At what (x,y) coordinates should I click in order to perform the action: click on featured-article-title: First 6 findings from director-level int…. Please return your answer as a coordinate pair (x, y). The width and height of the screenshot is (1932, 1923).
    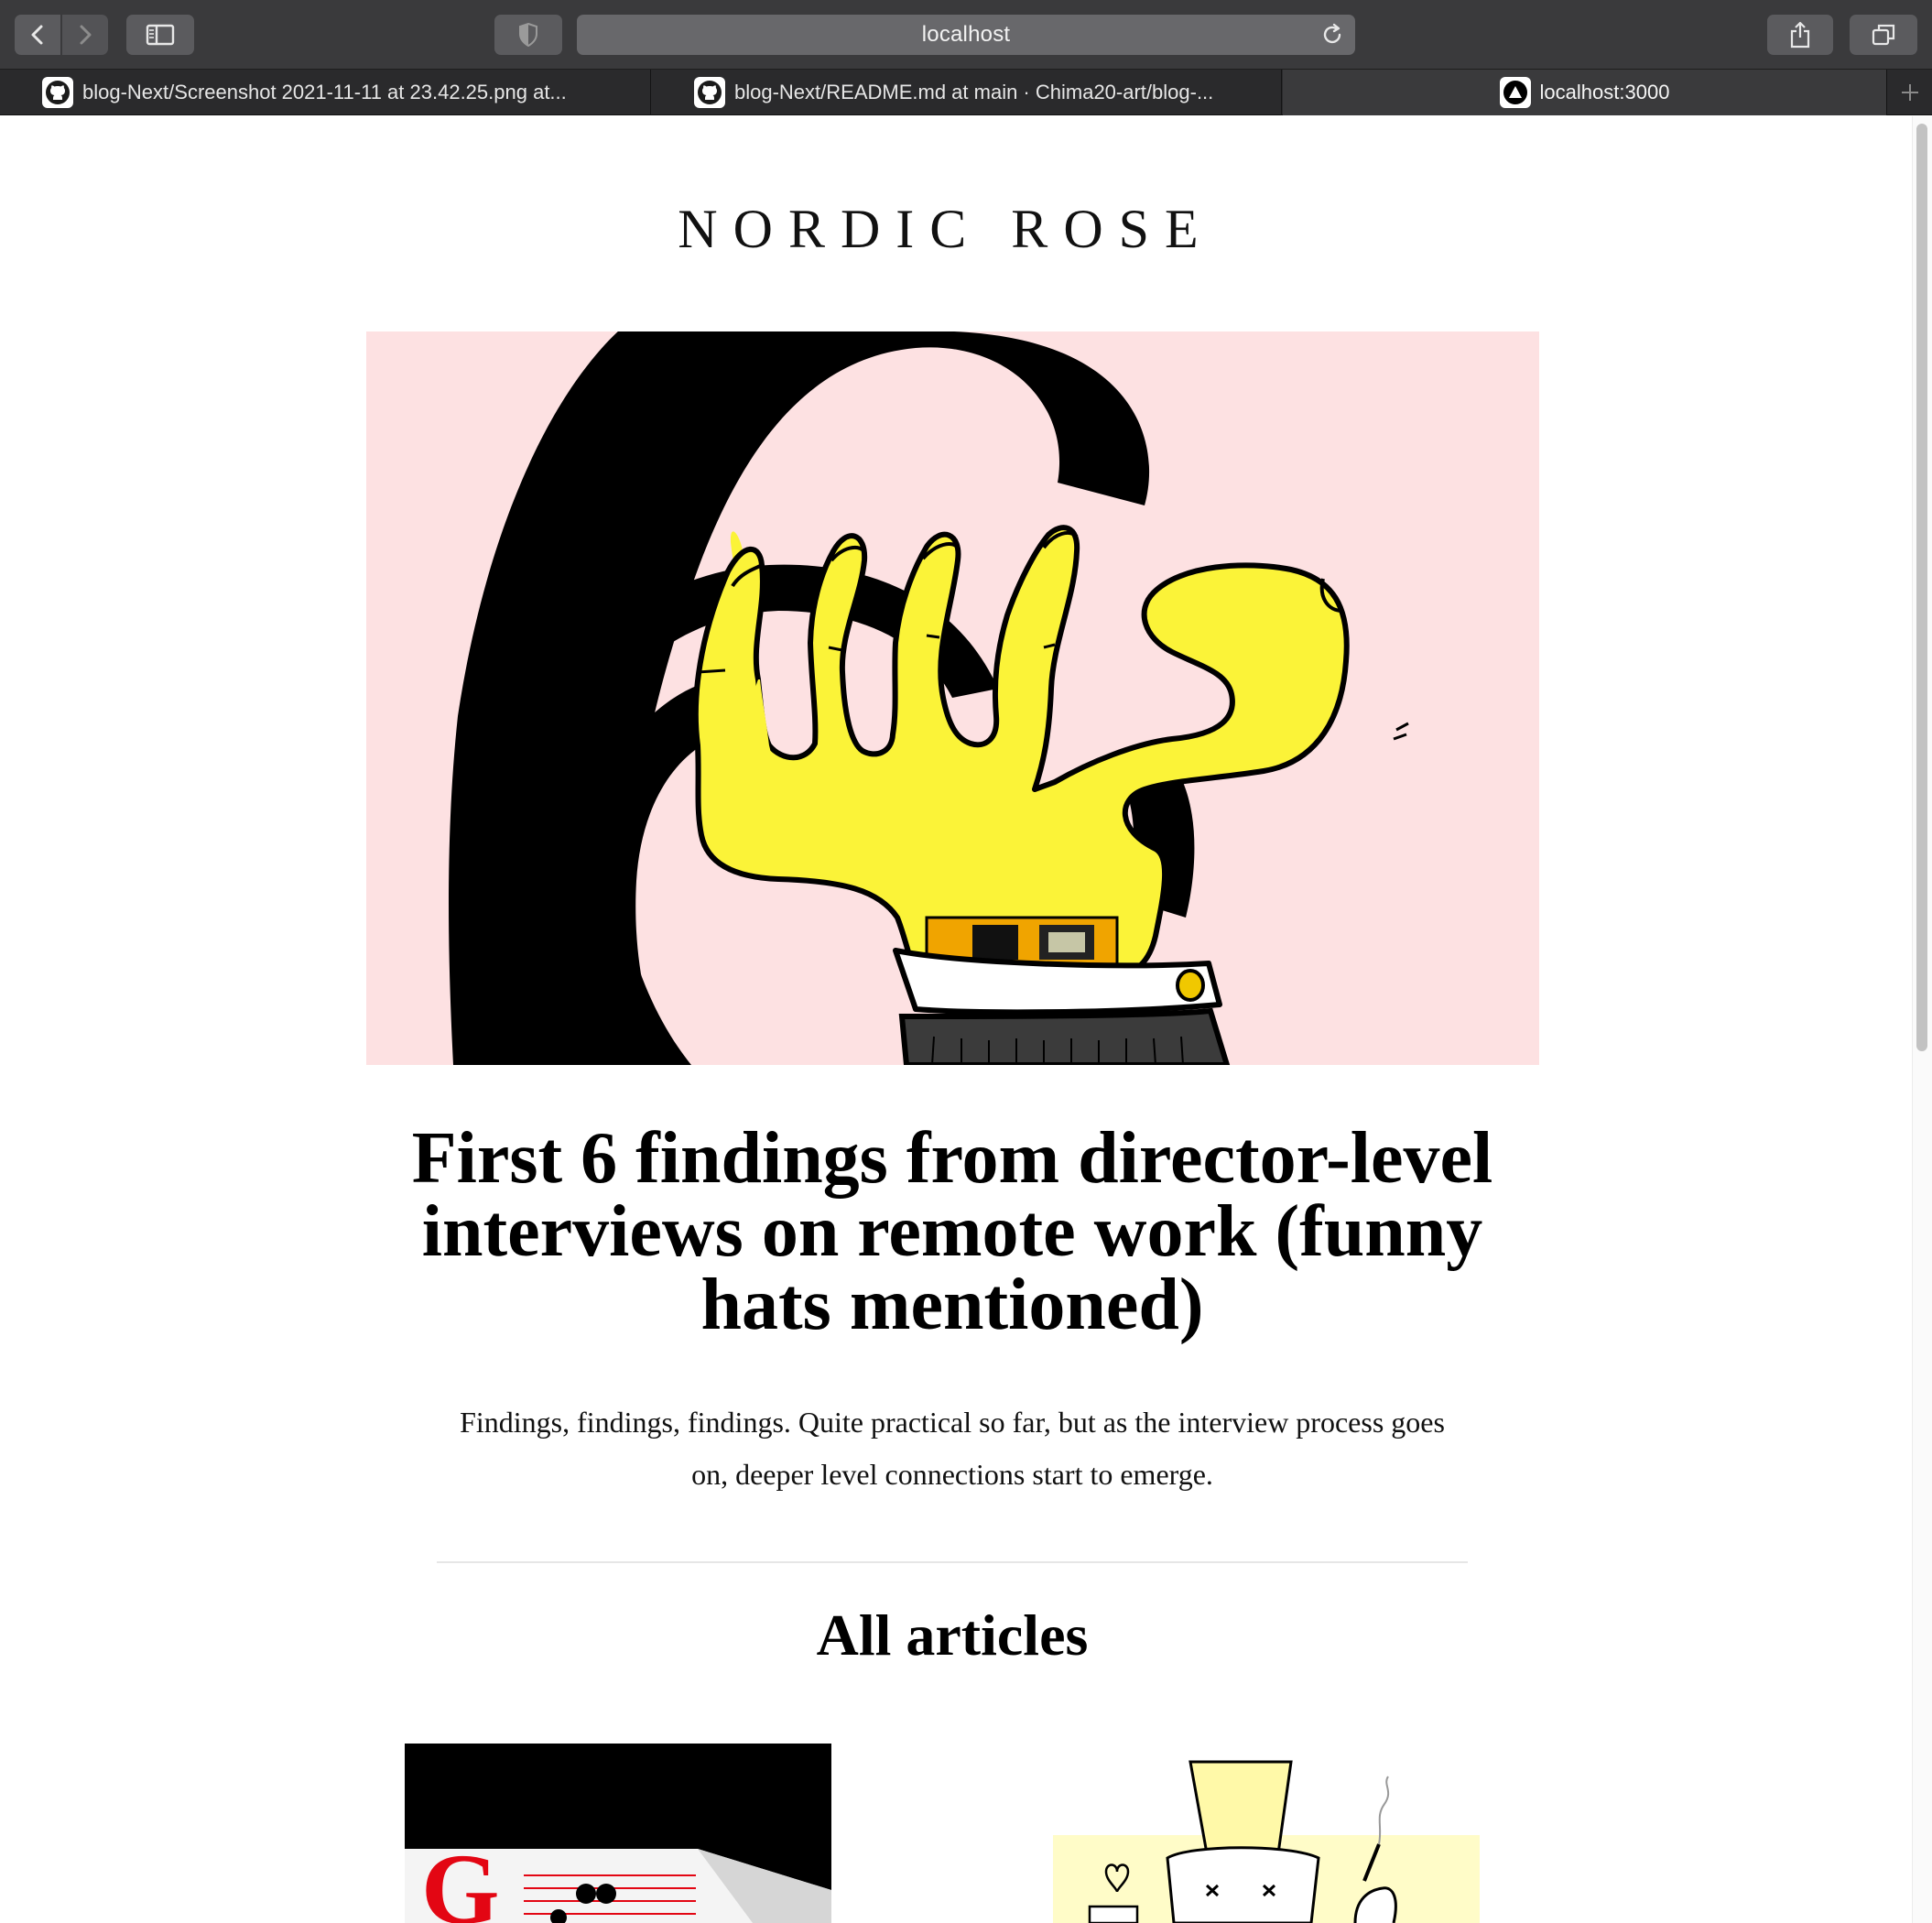
    Looking at the image, I should click on (952, 1232).